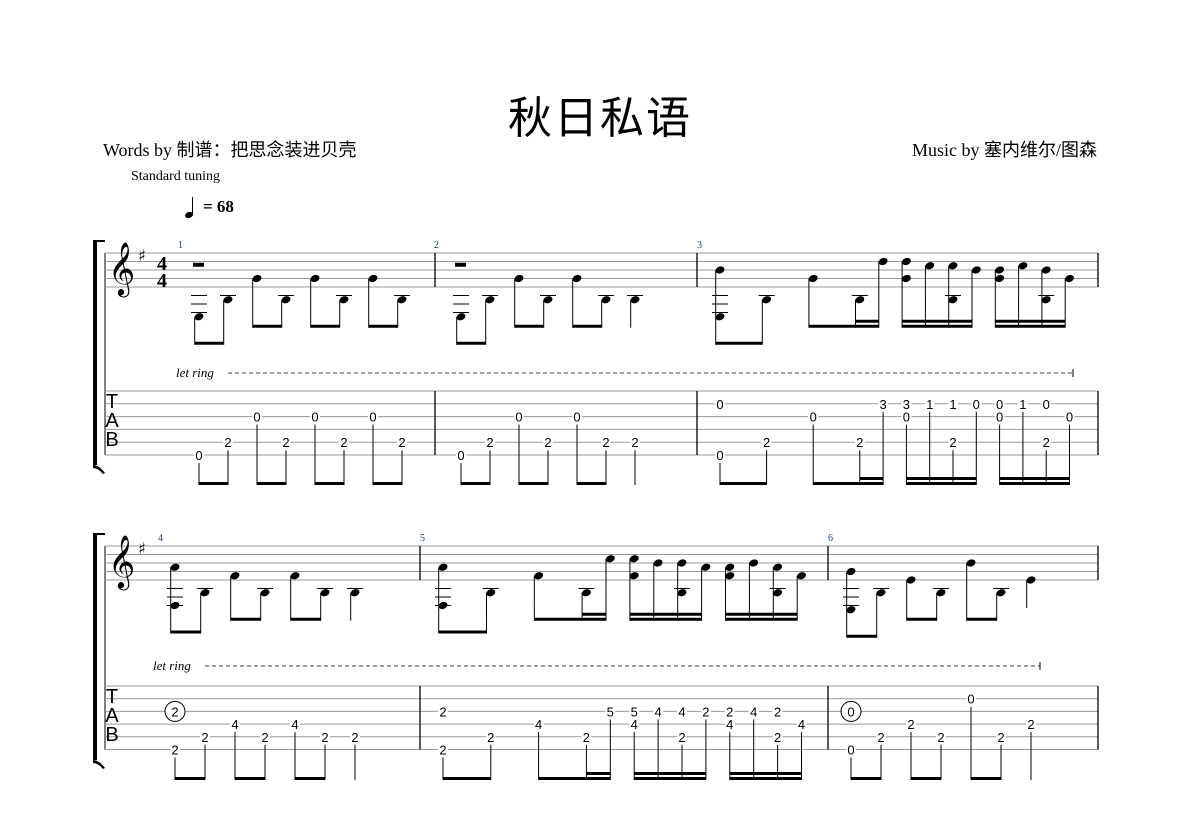  What do you see at coordinates (111, 440) in the screenshot?
I see `tab-clef-letter: B` at bounding box center [111, 440].